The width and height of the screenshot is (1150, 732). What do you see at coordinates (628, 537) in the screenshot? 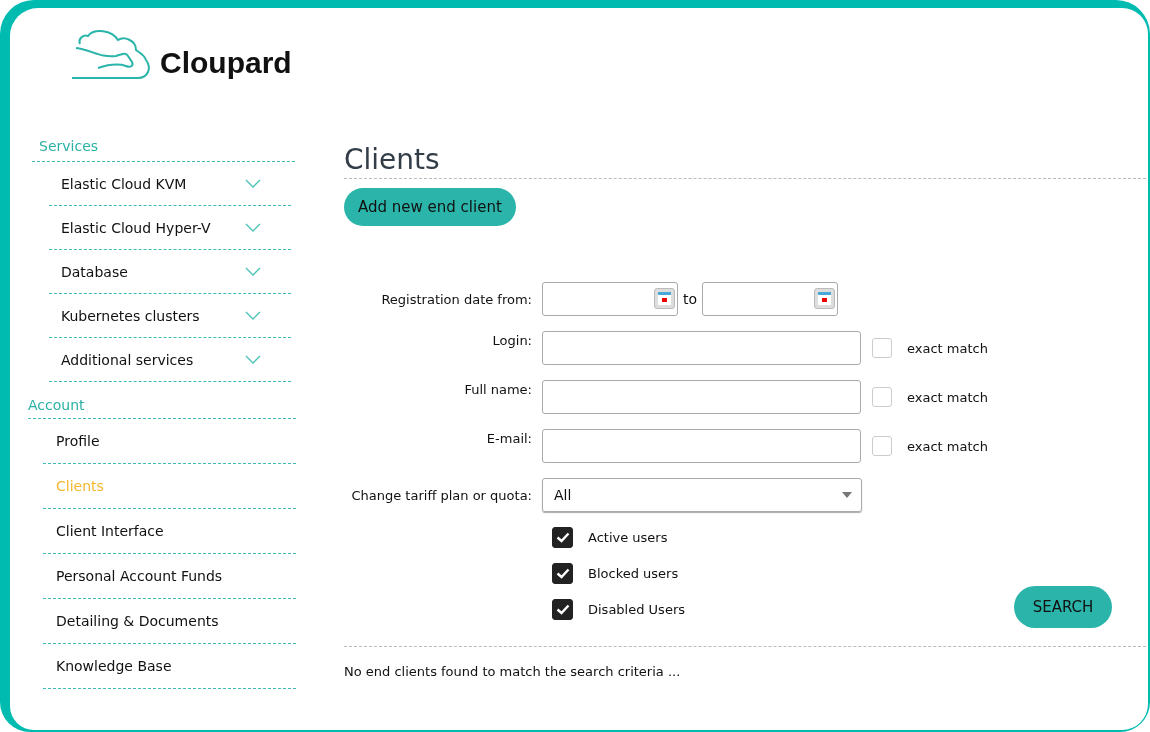
I see `checkbox-label: Active users` at bounding box center [628, 537].